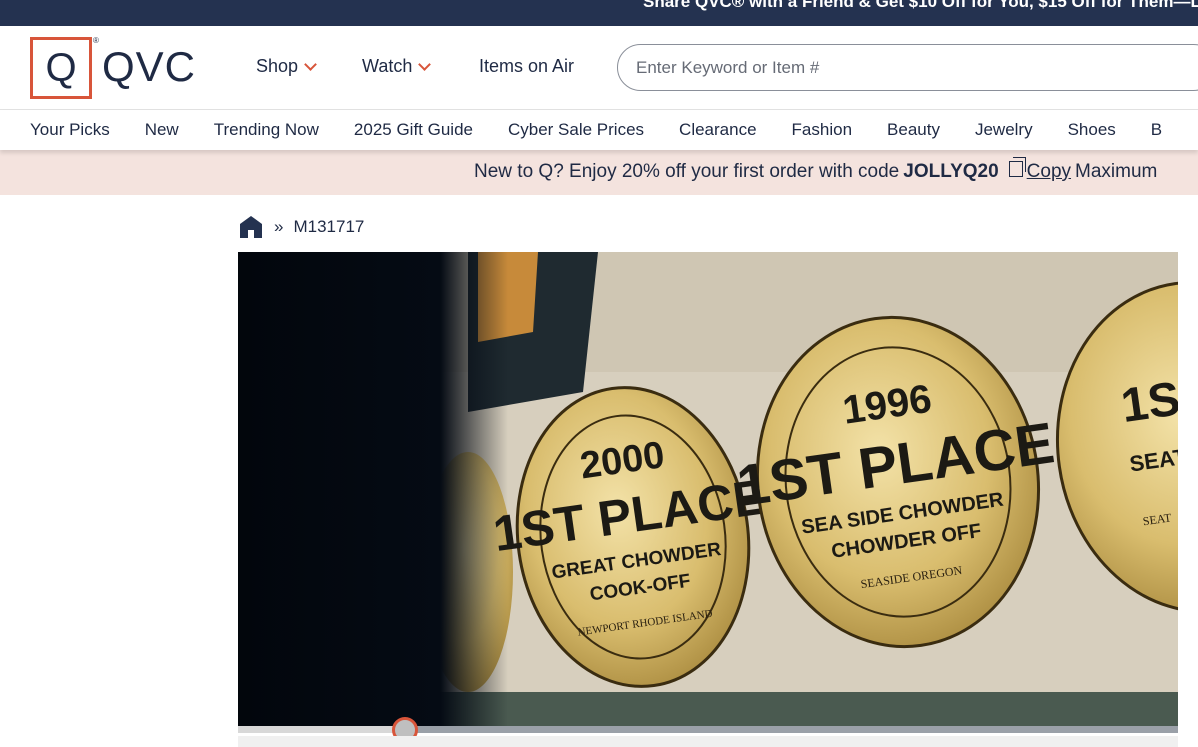 This screenshot has width=1198, height=747. Describe the element at coordinates (907, 67) in the screenshot. I see `search-input` at that location.